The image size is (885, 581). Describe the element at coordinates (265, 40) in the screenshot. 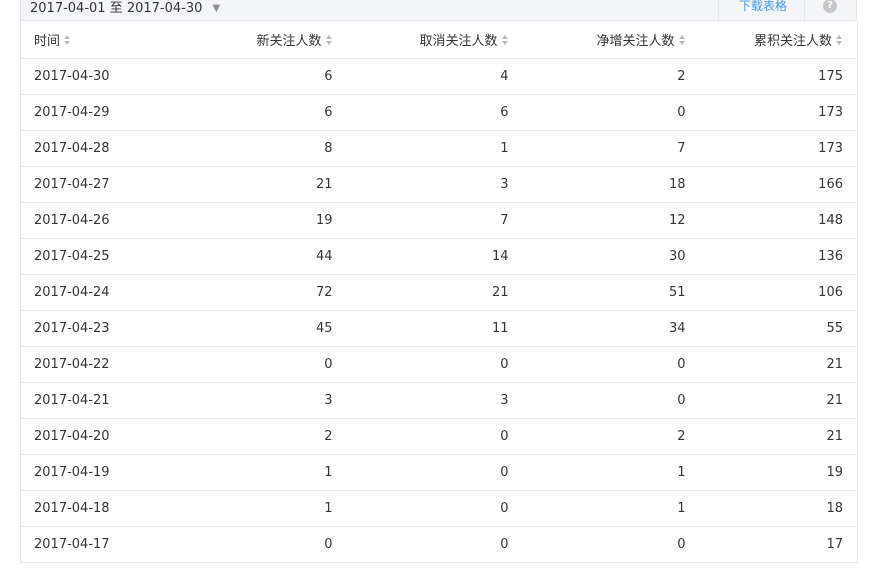

I see `column-header-new-followers: 新关注人数` at that location.